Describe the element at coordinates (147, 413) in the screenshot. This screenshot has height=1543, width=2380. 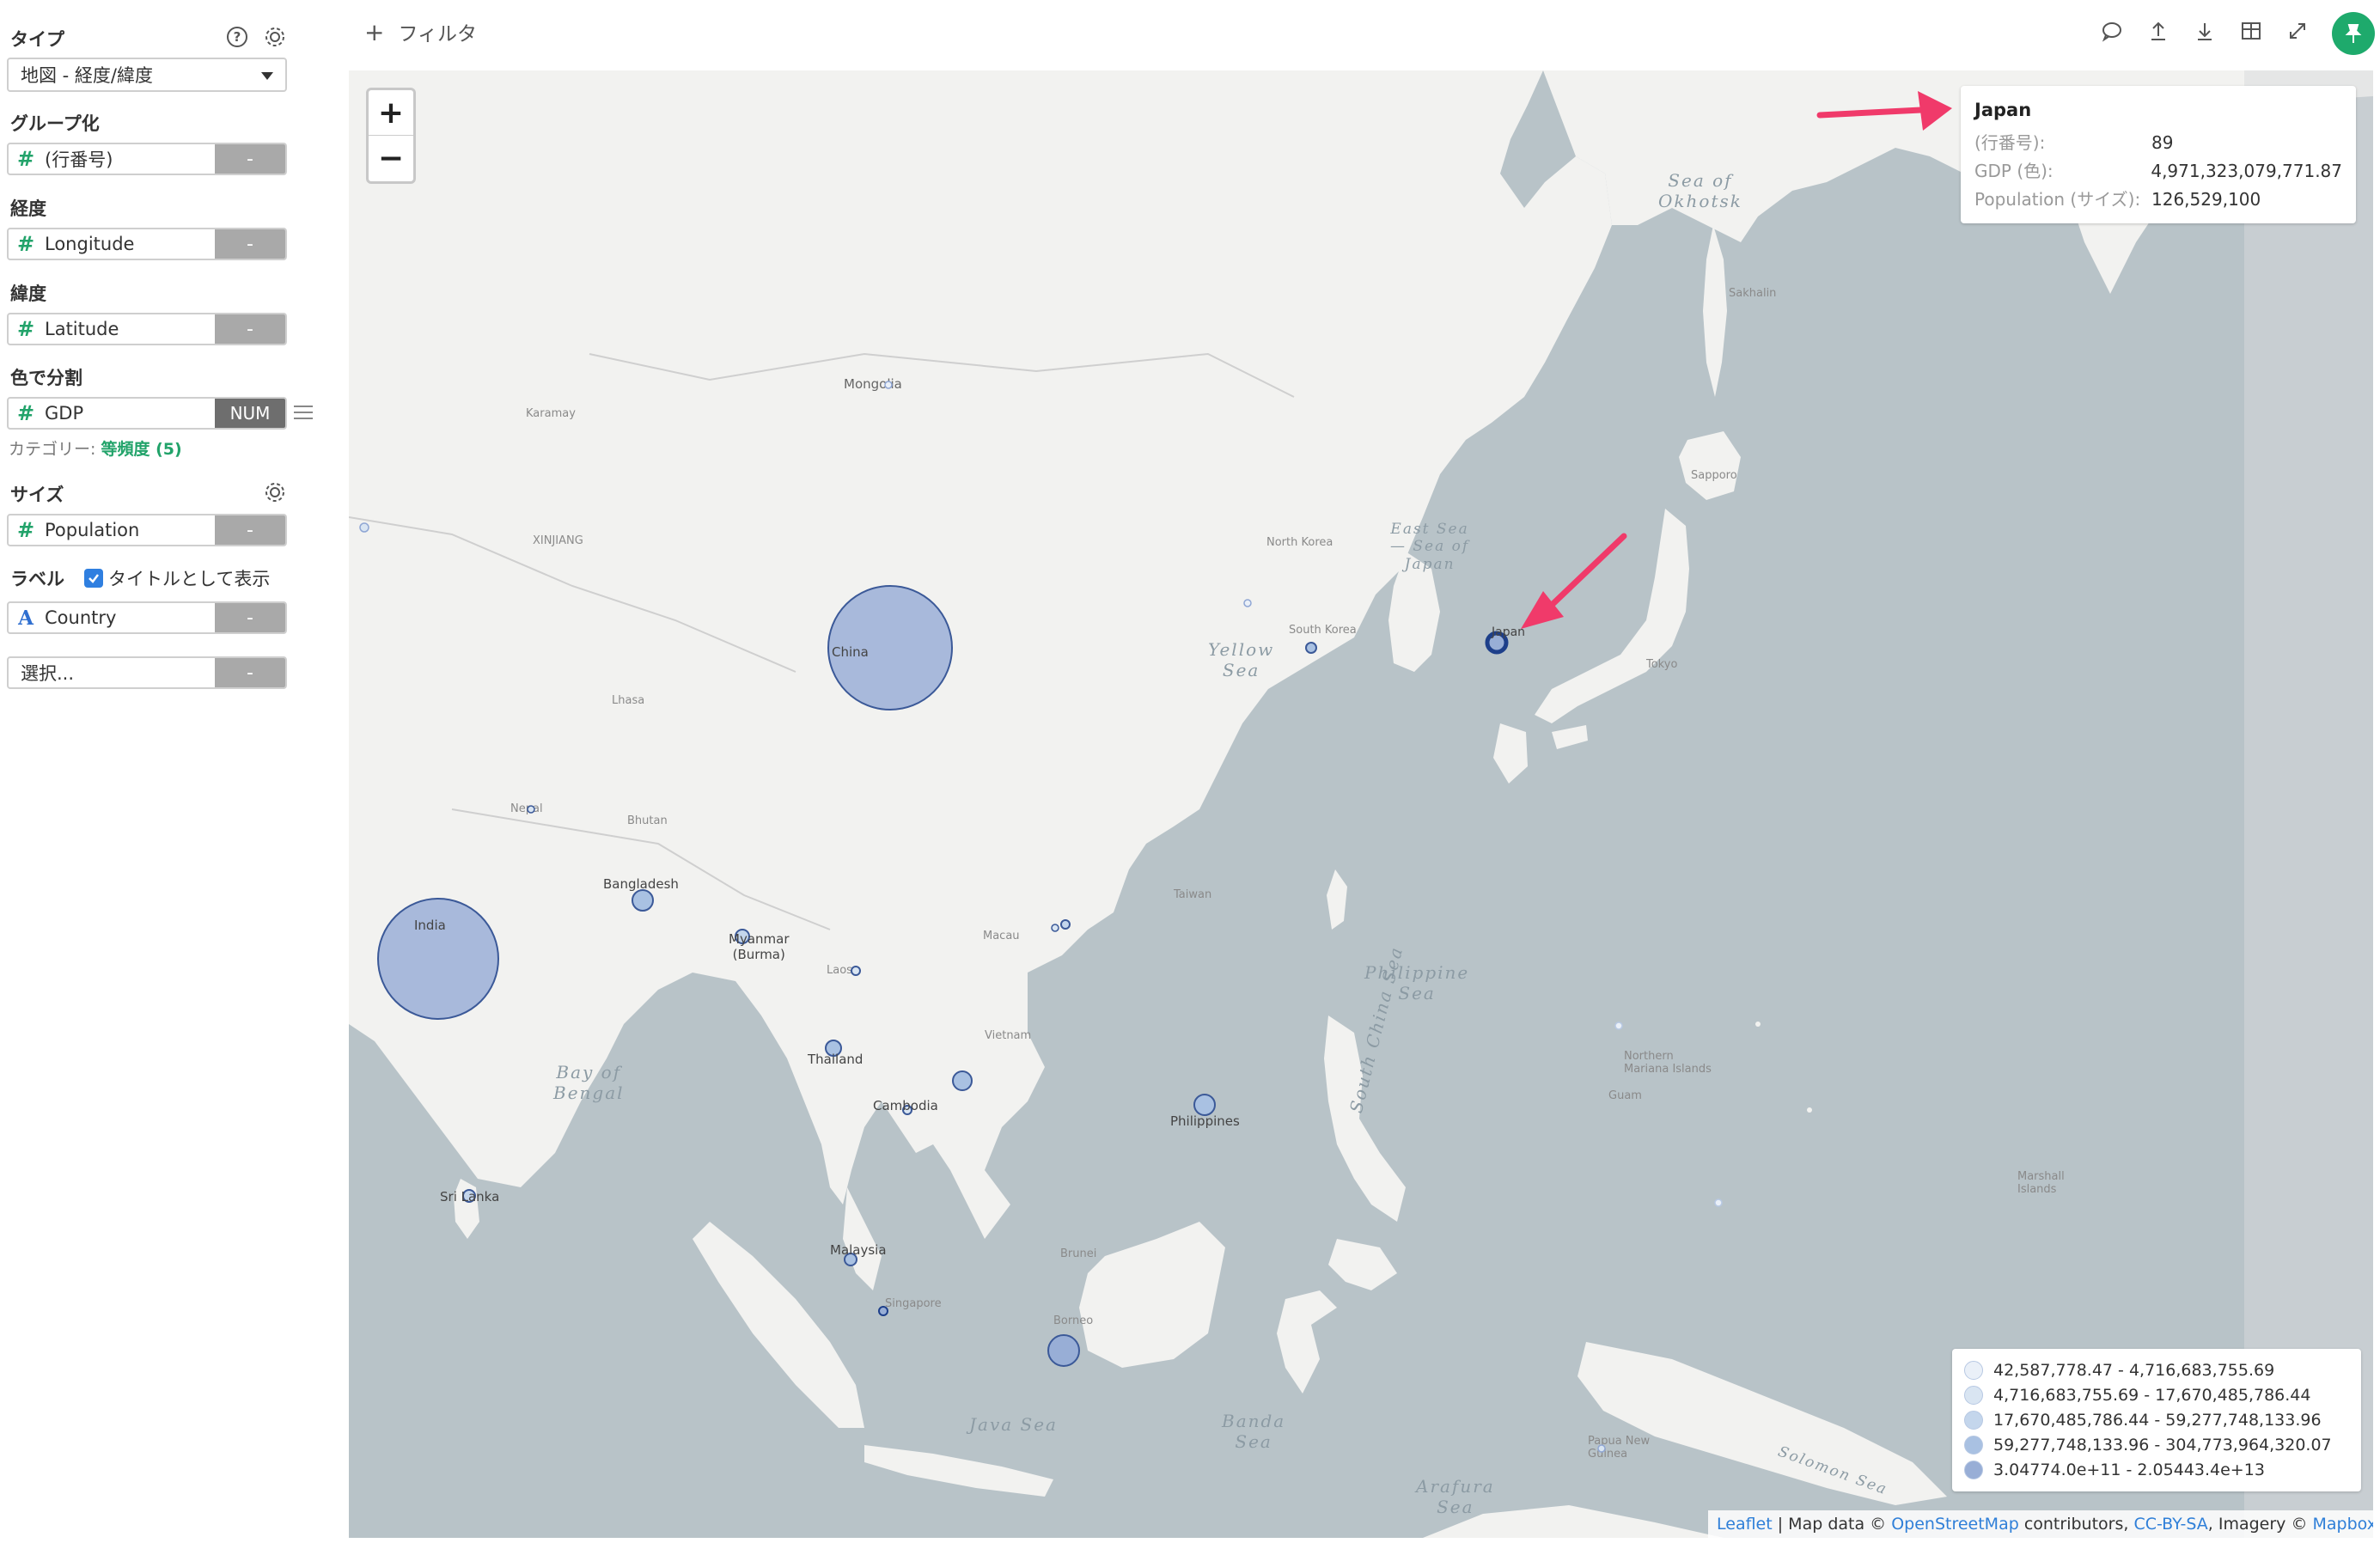
I see `color-field: # GDP NUM` at that location.